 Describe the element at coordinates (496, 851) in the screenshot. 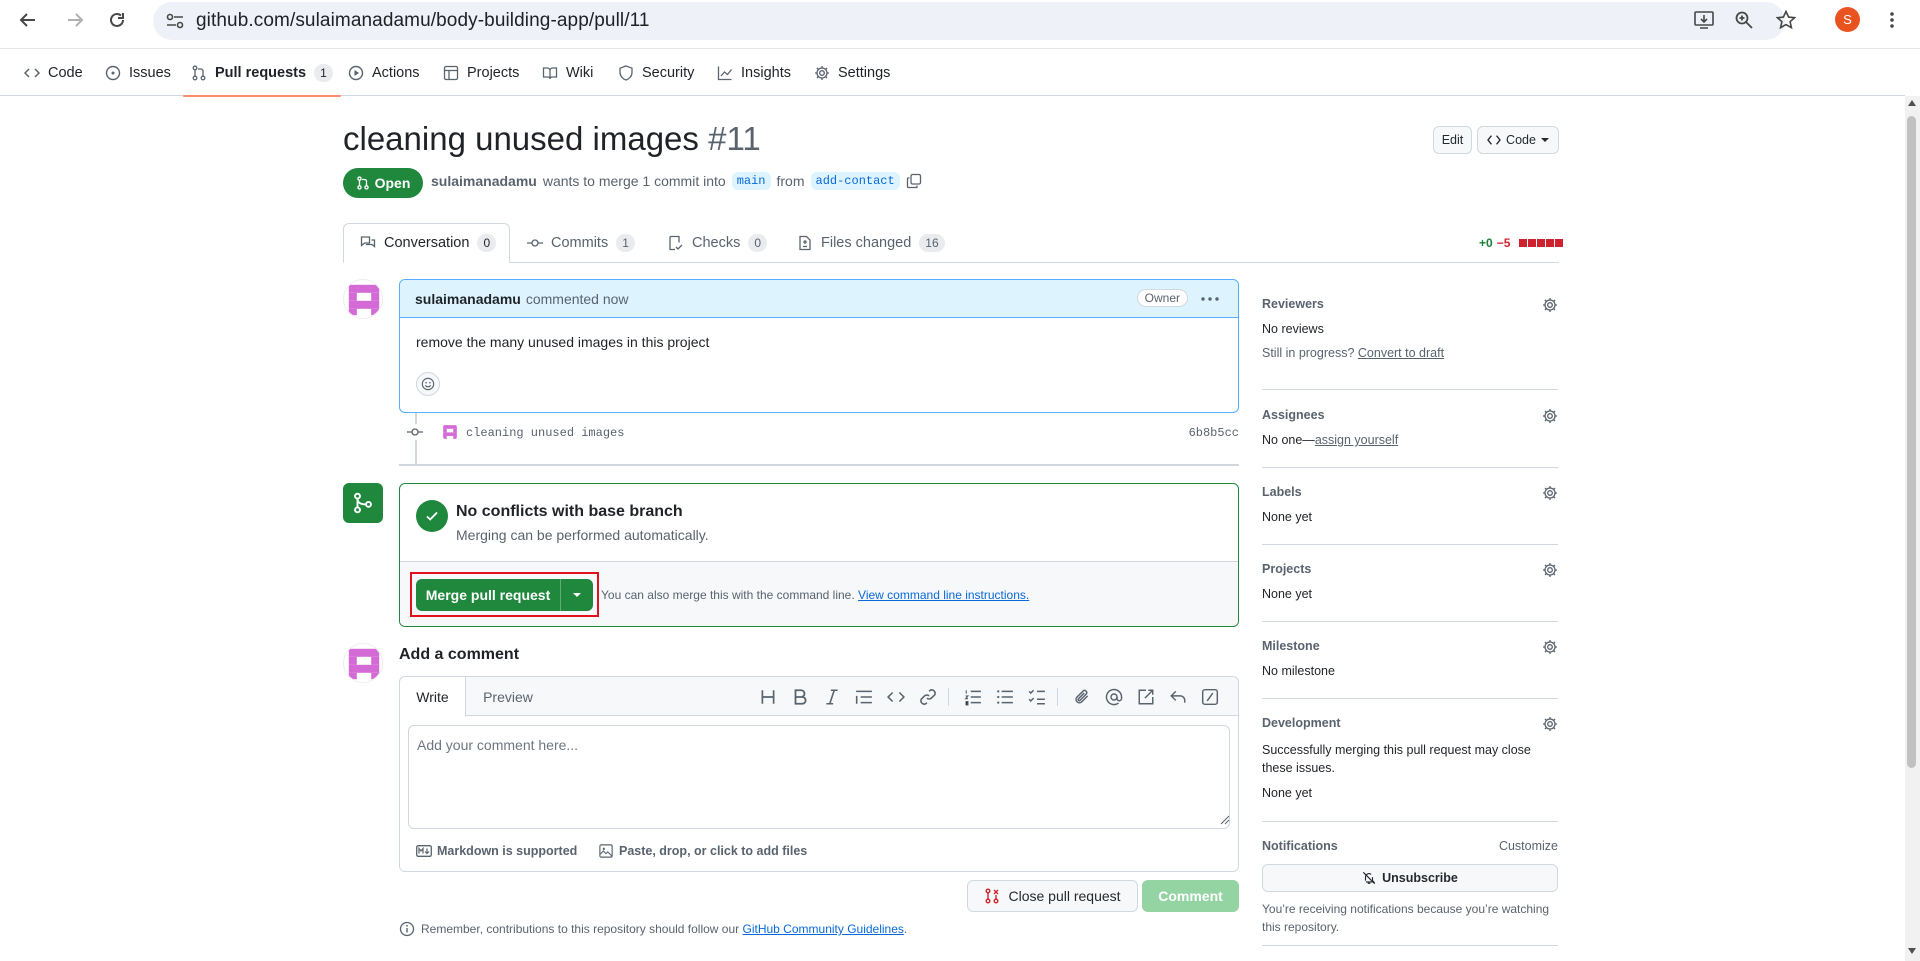

I see `markdown-supported-link: Markdown is supported` at that location.